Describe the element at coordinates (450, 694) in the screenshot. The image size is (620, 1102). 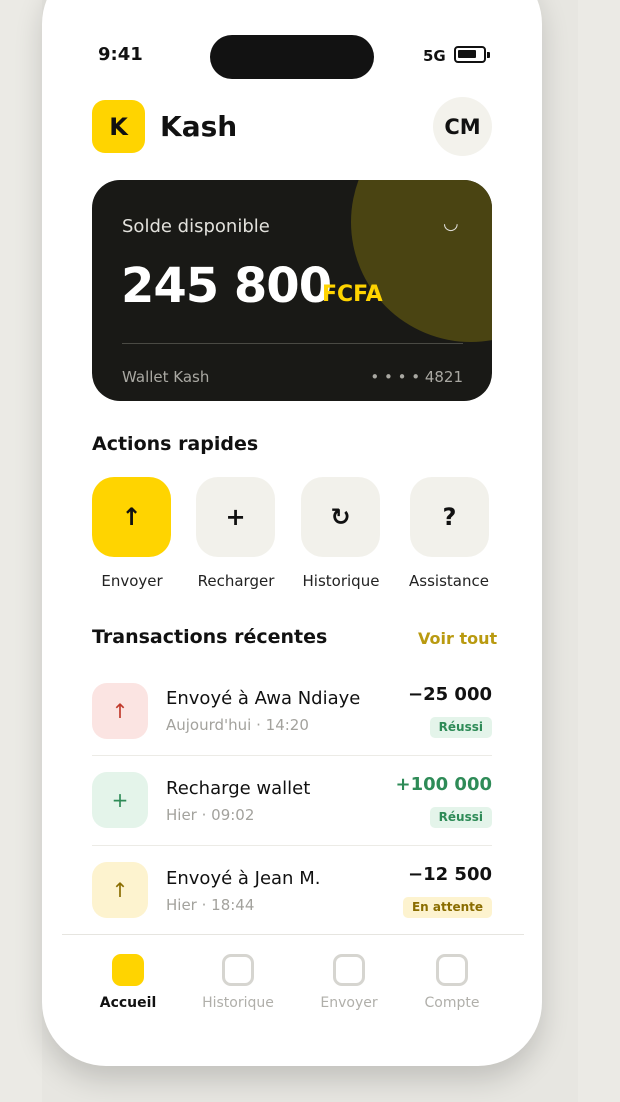
I see `transaction-amount: −25 000` at that location.